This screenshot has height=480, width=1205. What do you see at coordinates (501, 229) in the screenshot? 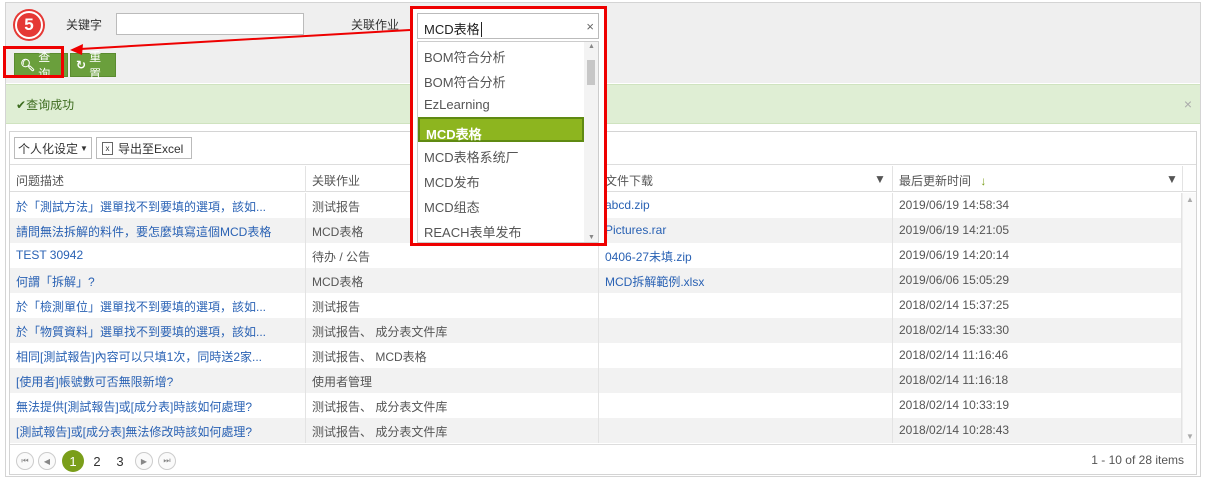
I see `option-item: REACH表单发布` at bounding box center [501, 229].